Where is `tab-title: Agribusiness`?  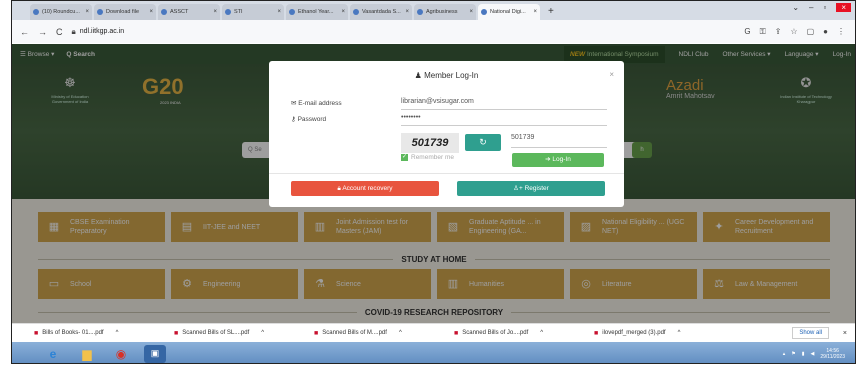
tab-title: Agribusiness is located at coordinates (442, 12).